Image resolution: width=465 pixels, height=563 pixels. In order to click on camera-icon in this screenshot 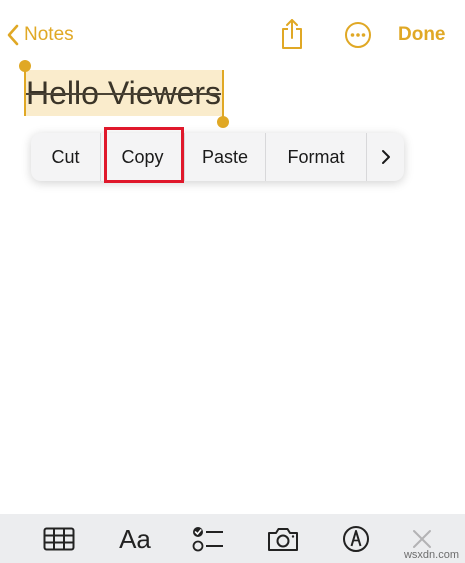, I will do `click(283, 539)`.